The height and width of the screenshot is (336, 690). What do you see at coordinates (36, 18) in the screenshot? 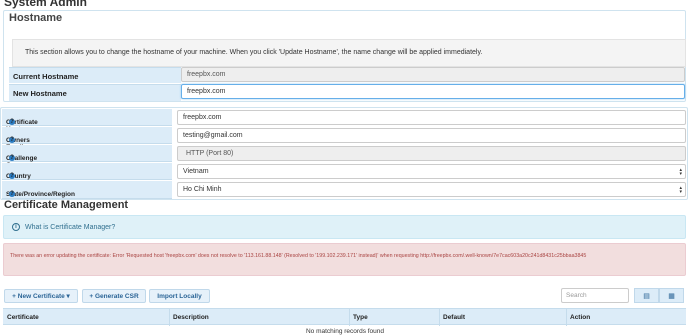
I see `hostname-panel-title: Hostname` at bounding box center [36, 18].